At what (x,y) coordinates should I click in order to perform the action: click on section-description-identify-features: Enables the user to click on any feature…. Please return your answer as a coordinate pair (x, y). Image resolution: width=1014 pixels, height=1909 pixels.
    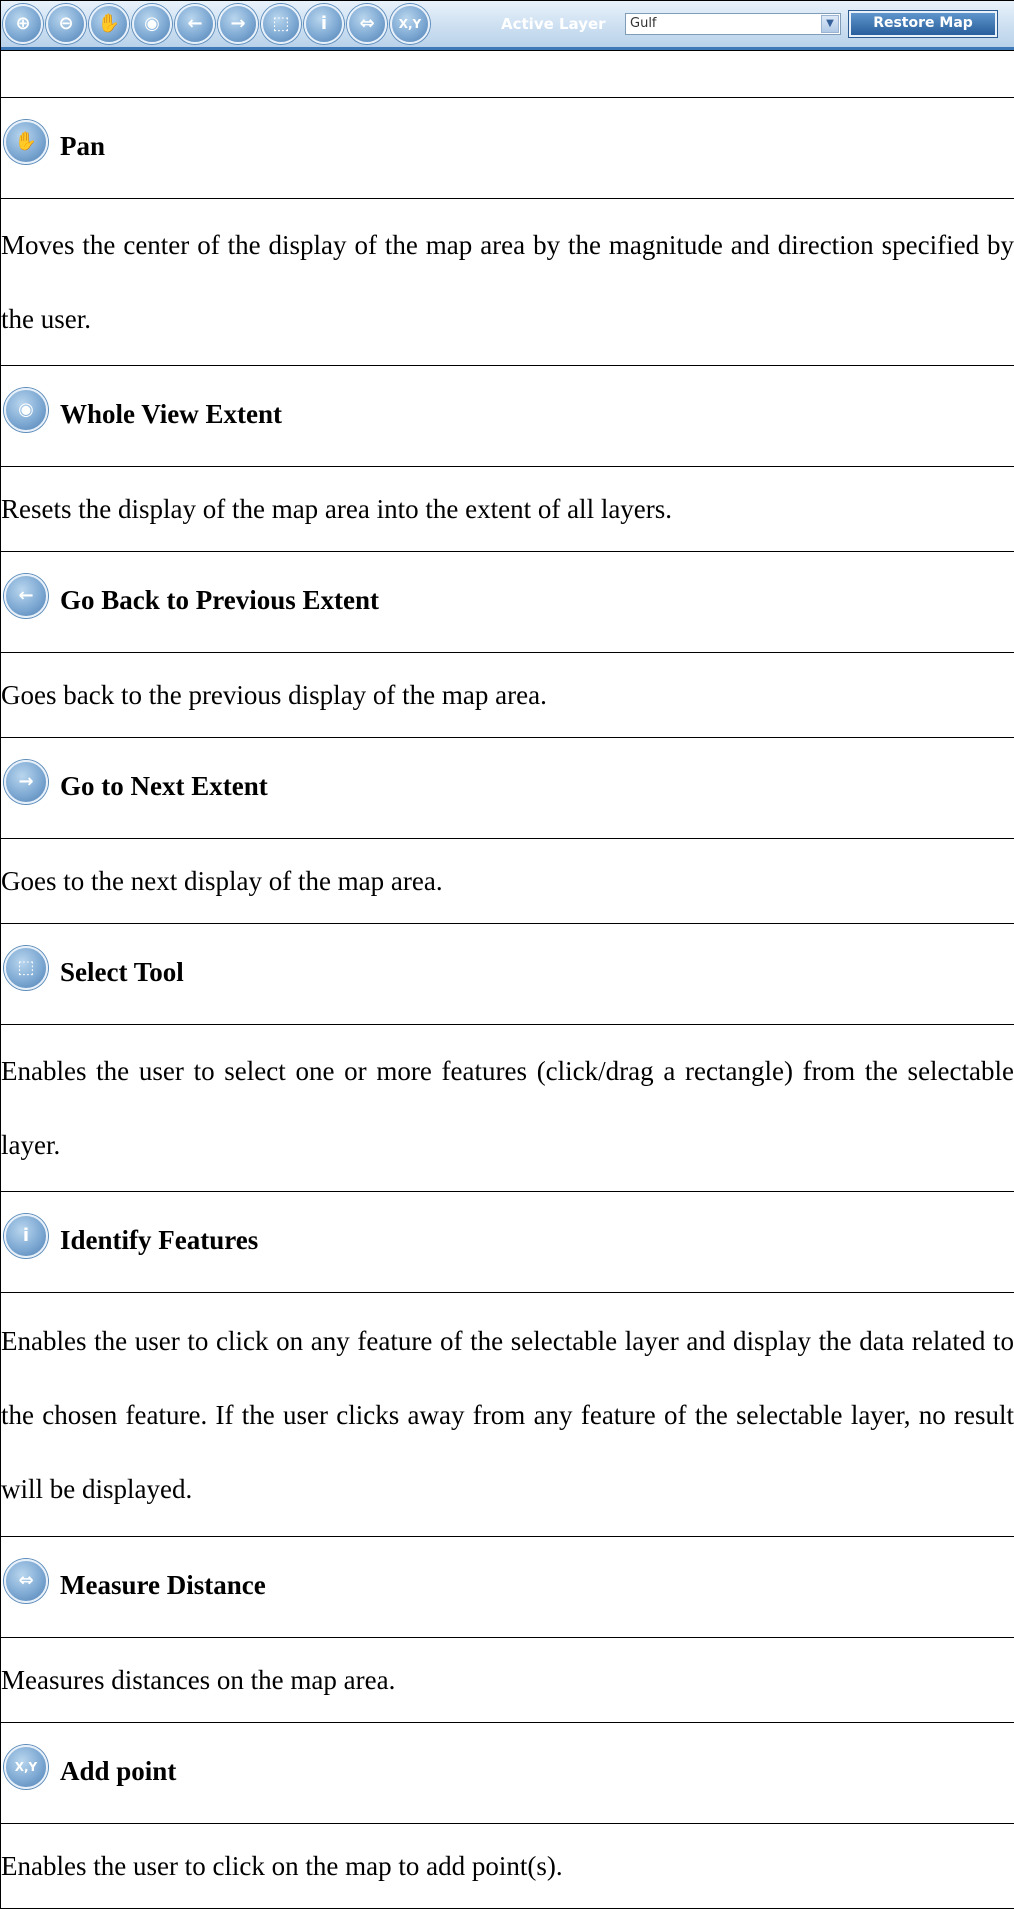
    Looking at the image, I should click on (507, 1415).